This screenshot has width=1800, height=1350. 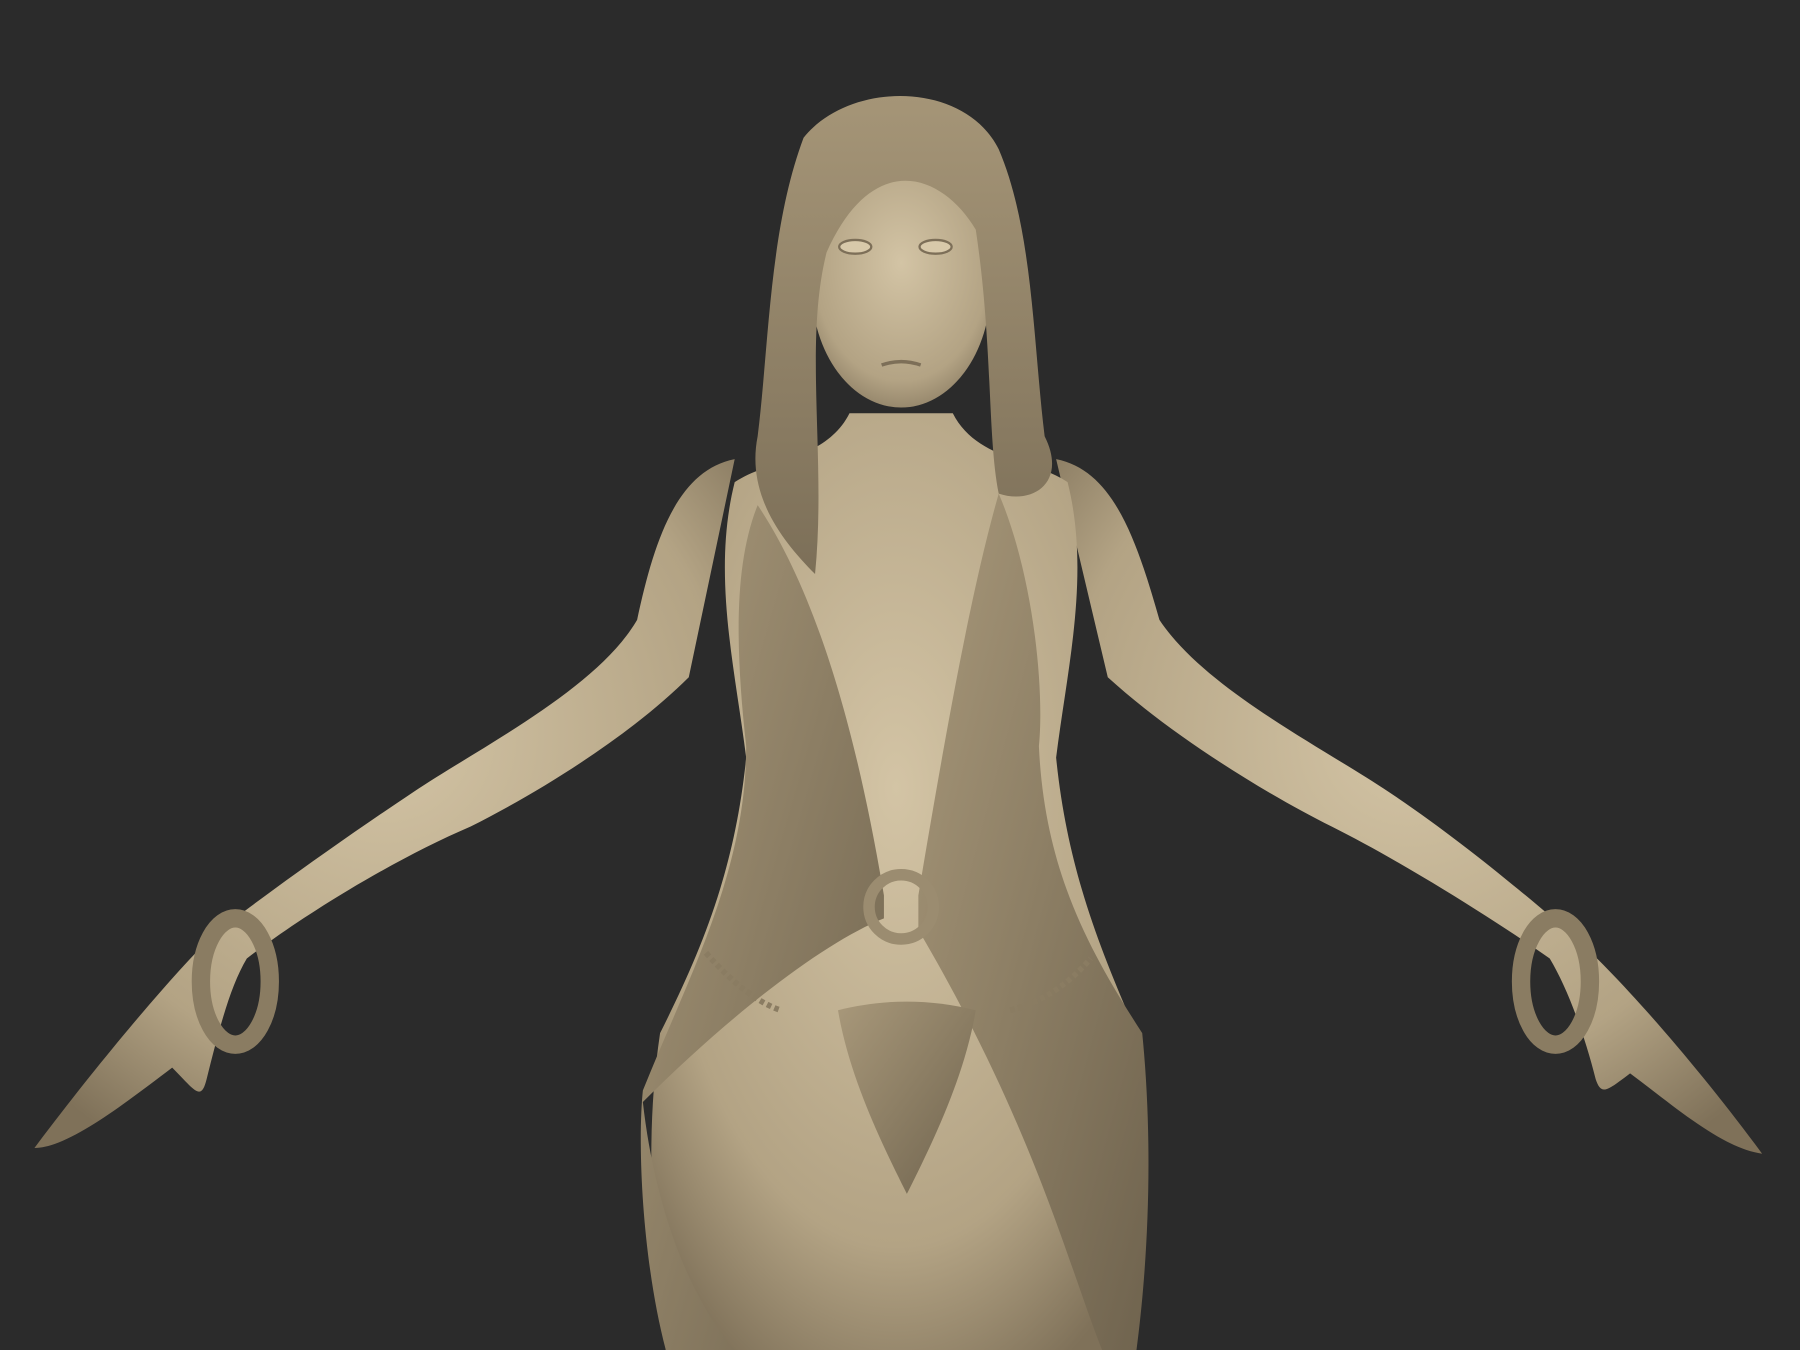 I want to click on right-eye, so click(x=935, y=246).